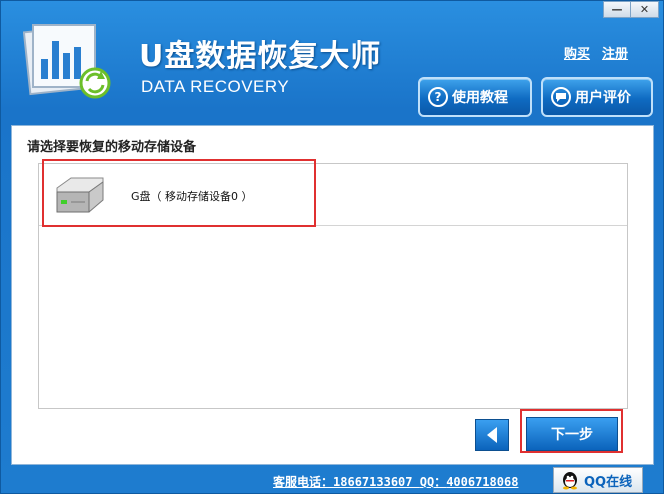 The height and width of the screenshot is (494, 664). I want to click on minimize-button: —, so click(617, 9).